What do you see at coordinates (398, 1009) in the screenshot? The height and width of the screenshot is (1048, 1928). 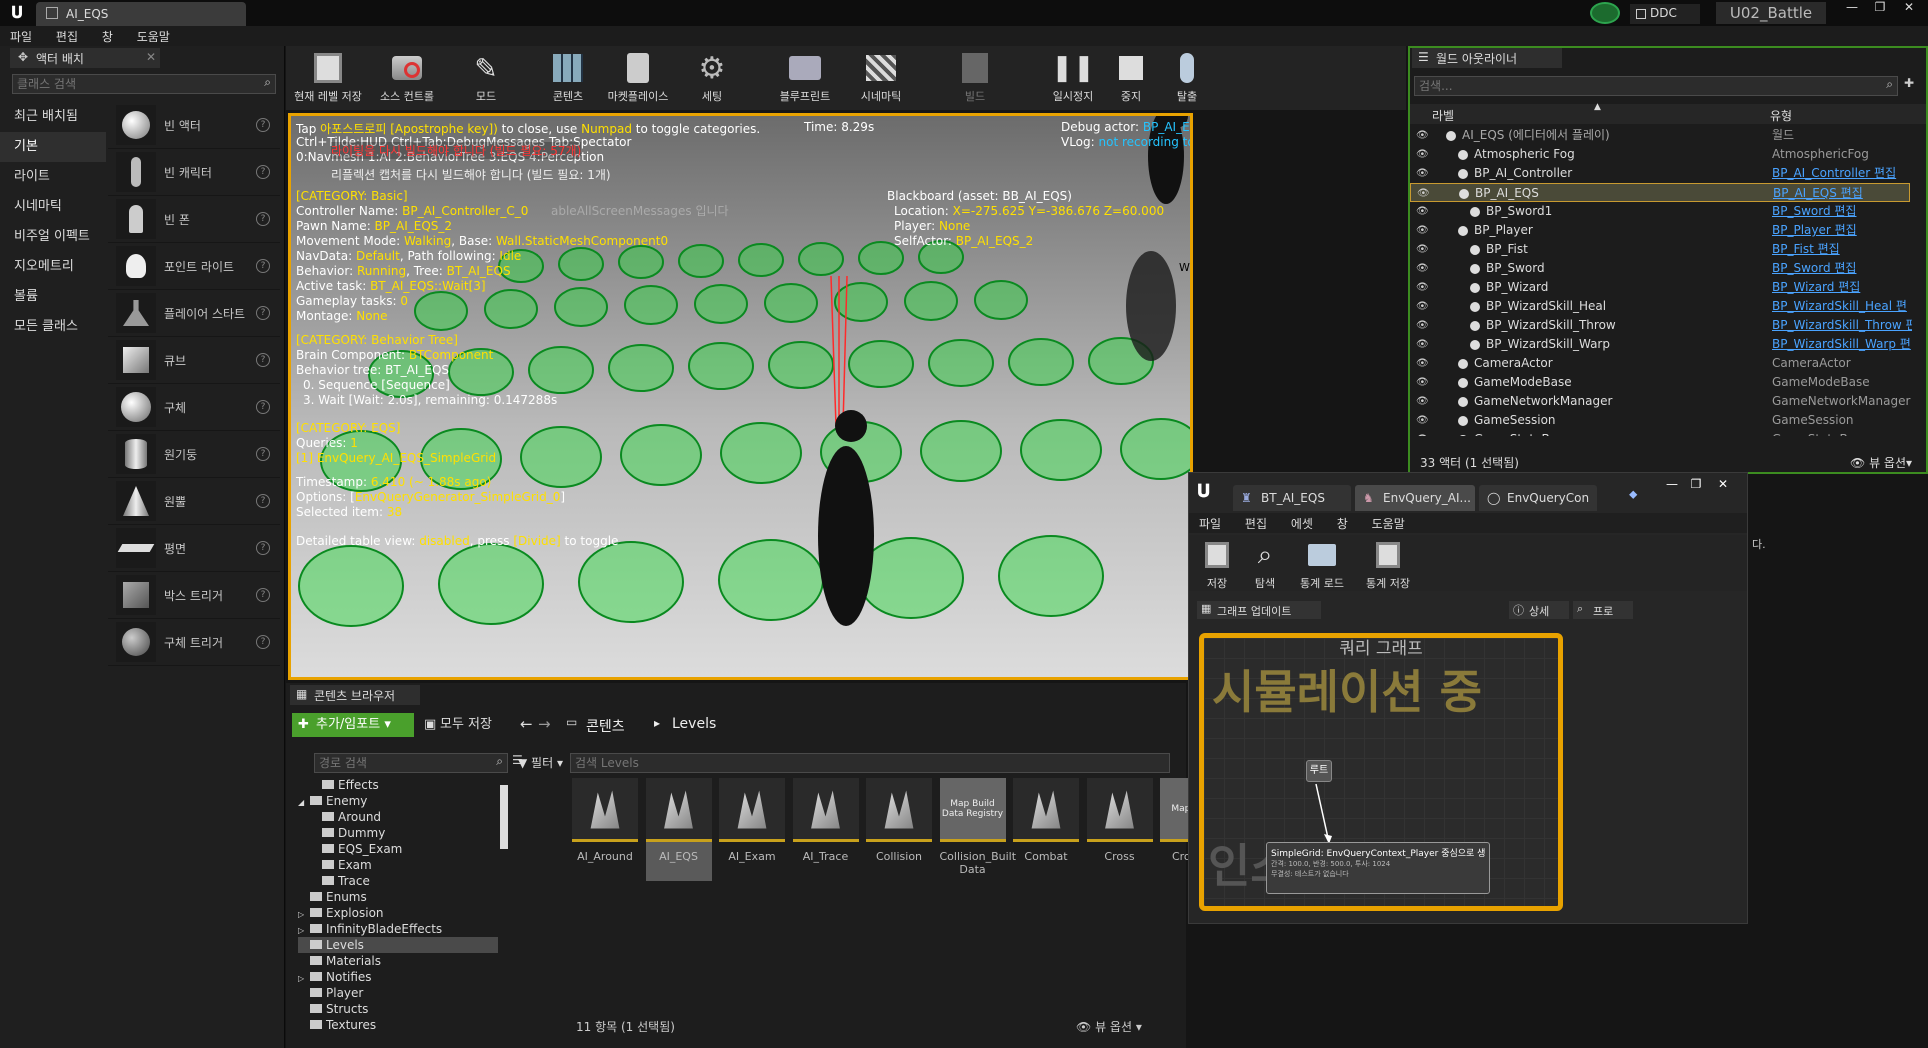 I see `folder-tree-item: Structs` at bounding box center [398, 1009].